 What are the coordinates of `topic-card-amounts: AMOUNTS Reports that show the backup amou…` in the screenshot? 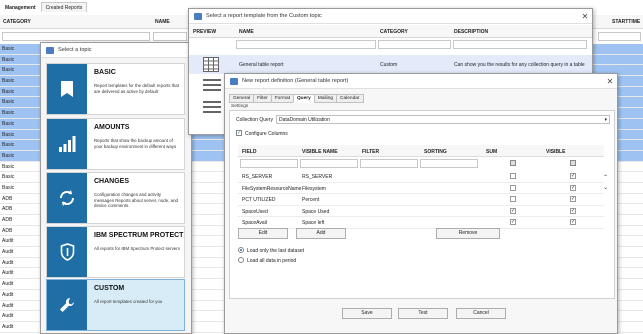 It's located at (115, 144).